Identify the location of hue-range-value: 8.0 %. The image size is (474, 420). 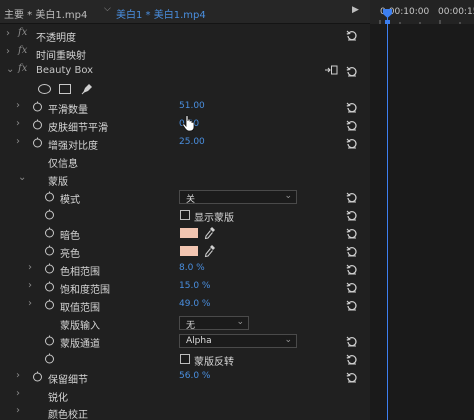
(192, 268).